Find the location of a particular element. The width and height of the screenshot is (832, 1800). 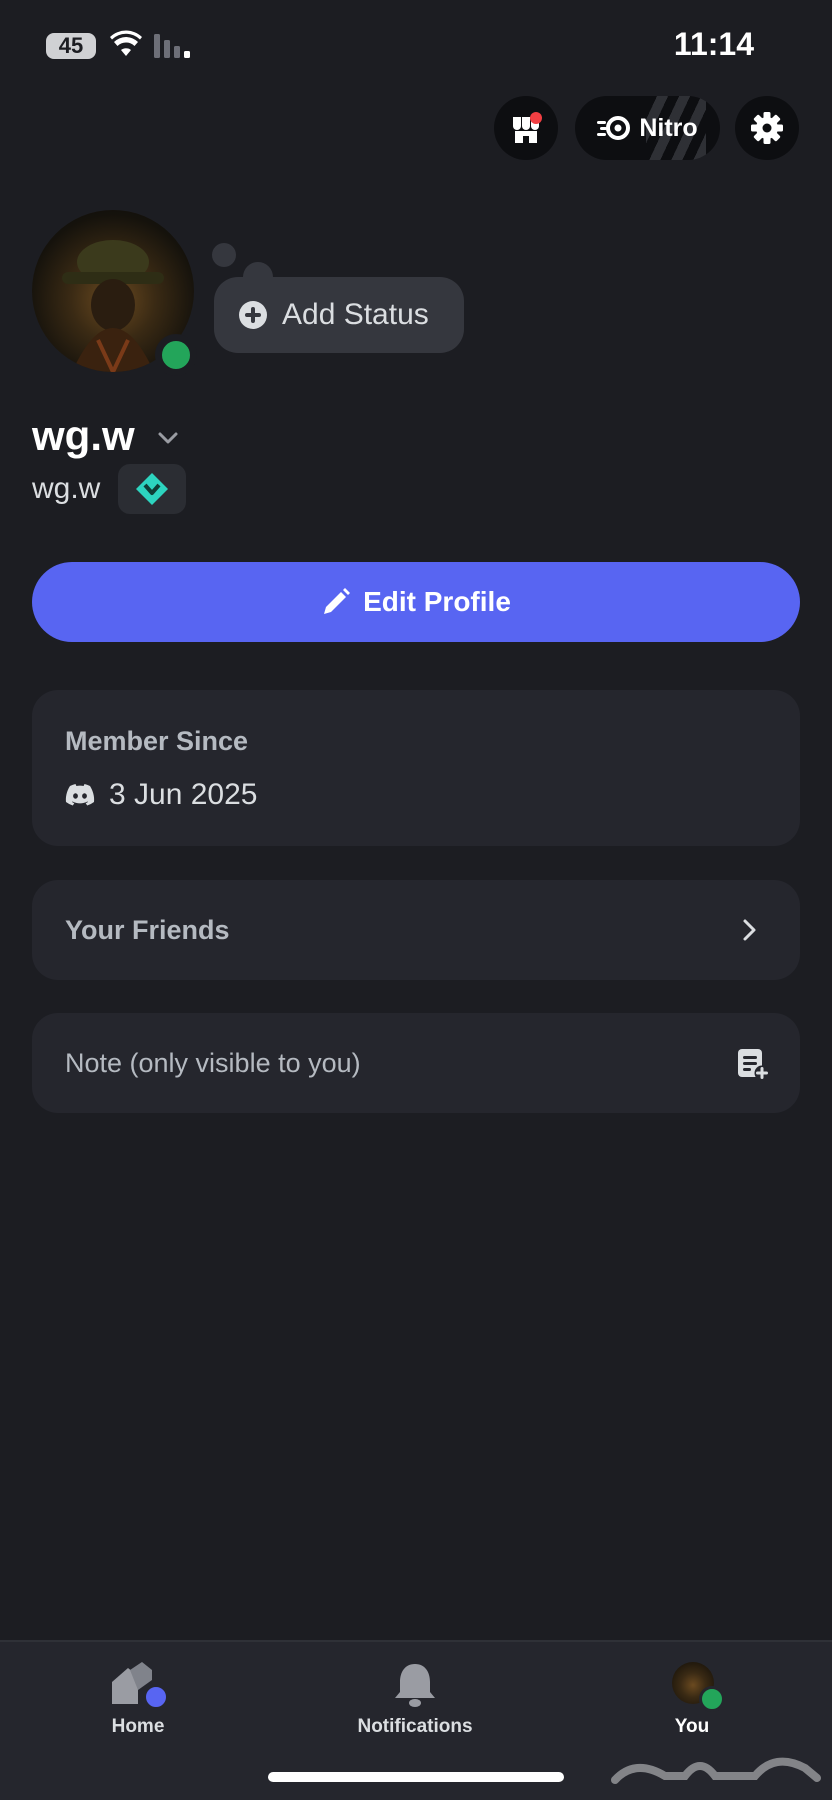

wifi-icon is located at coordinates (126, 43).